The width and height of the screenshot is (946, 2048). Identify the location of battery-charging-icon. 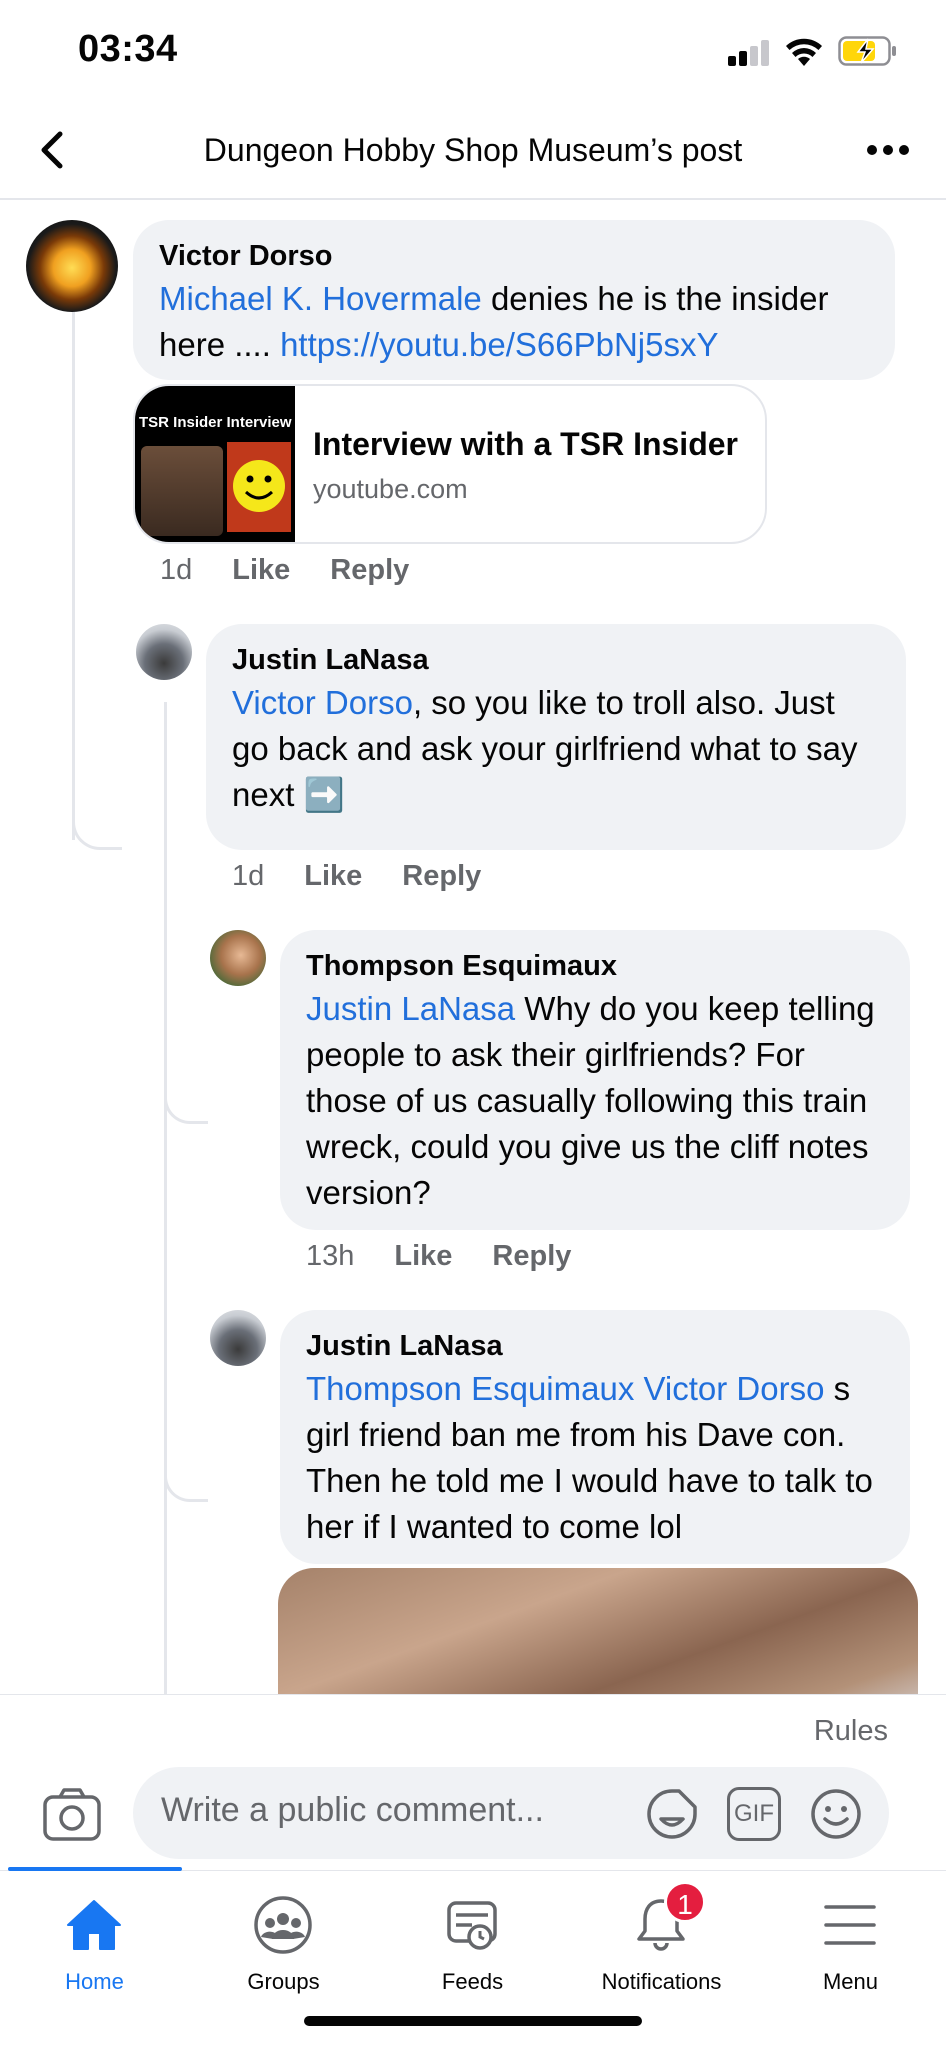
(867, 51).